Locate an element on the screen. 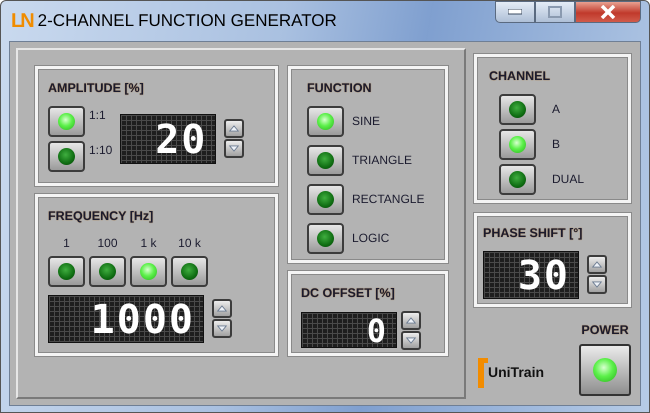  dot-matrix-display: 0 is located at coordinates (349, 330).